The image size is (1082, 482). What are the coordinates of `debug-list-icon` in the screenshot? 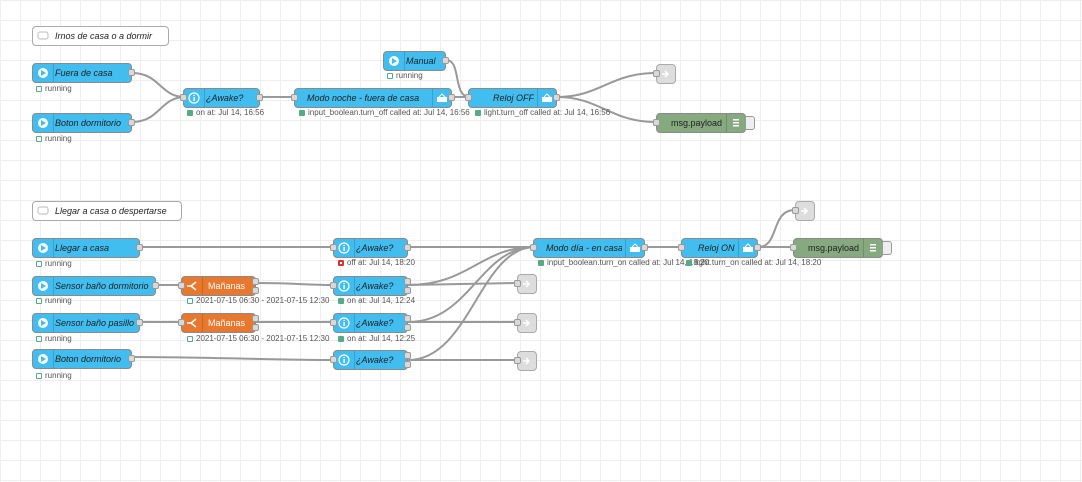 It's located at (735, 123).